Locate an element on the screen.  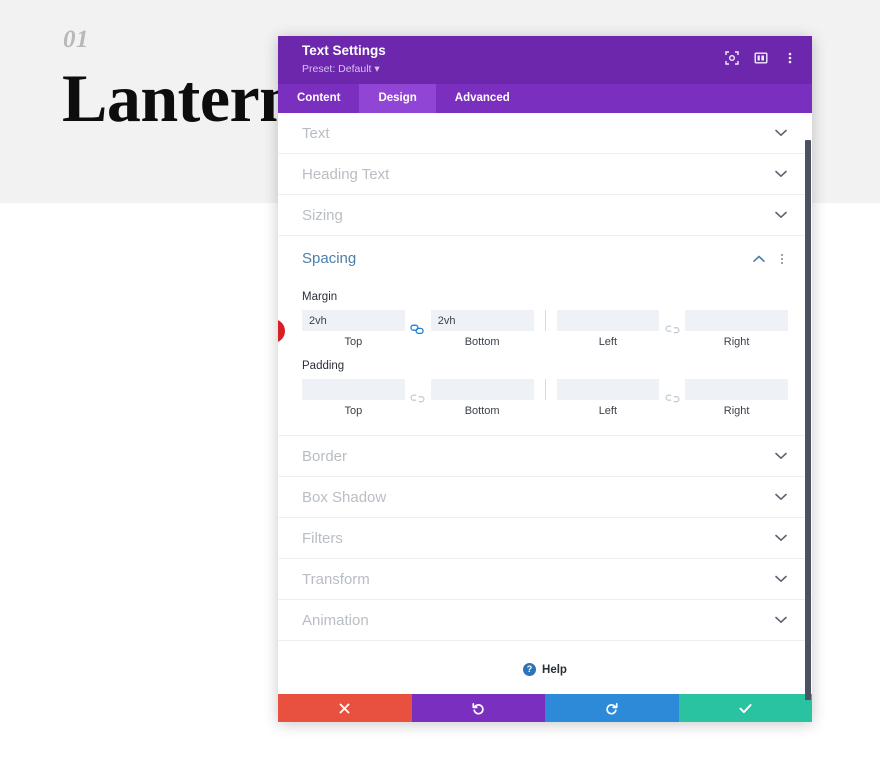
padding-label: Padding is located at coordinates (323, 366).